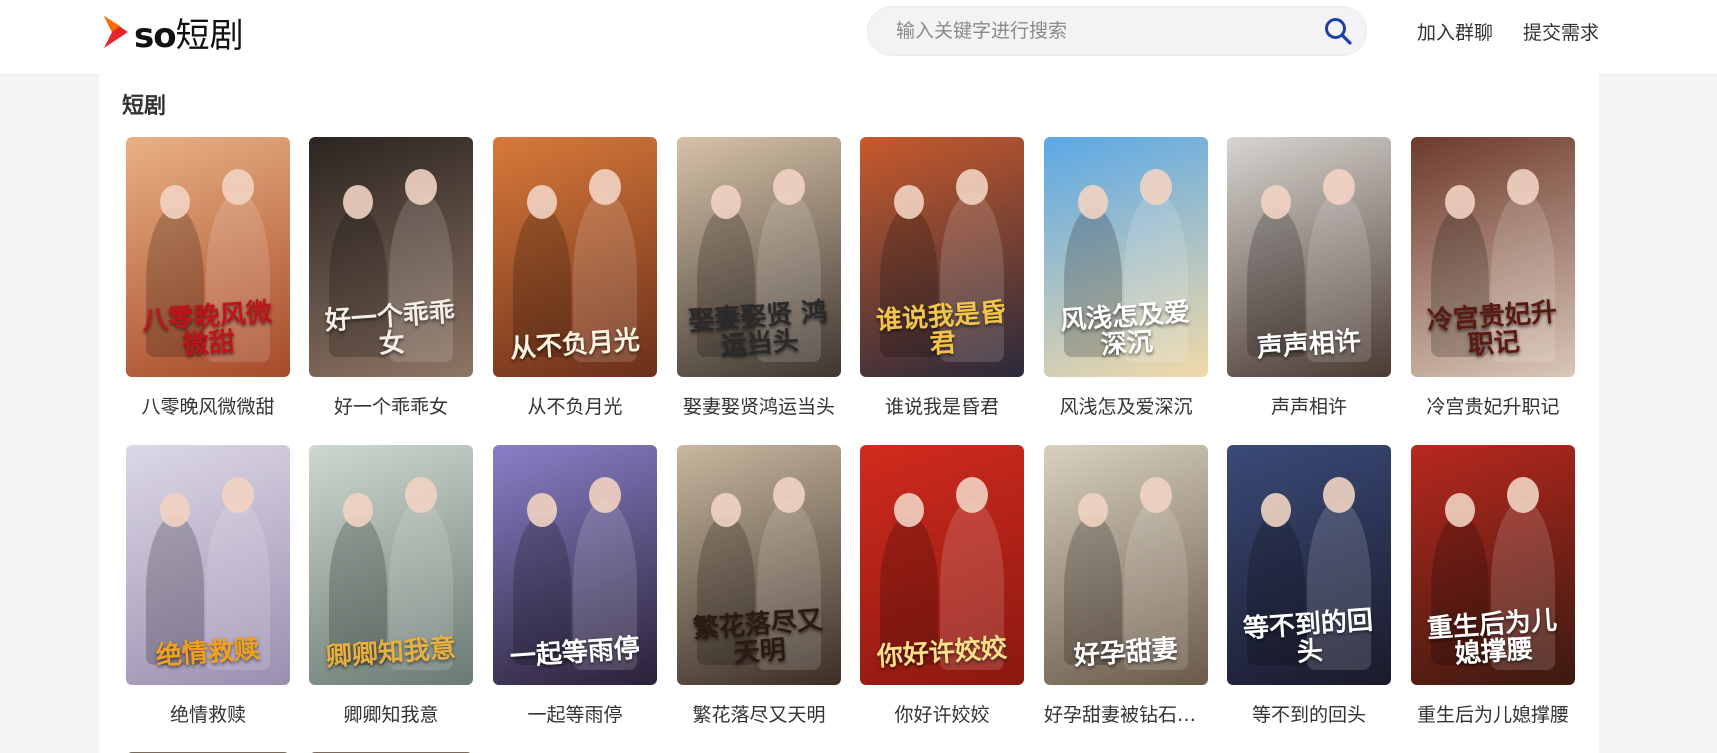 This screenshot has height=753, width=1717. Describe the element at coordinates (208, 713) in the screenshot. I see `drama-title: 绝情救赎` at that location.